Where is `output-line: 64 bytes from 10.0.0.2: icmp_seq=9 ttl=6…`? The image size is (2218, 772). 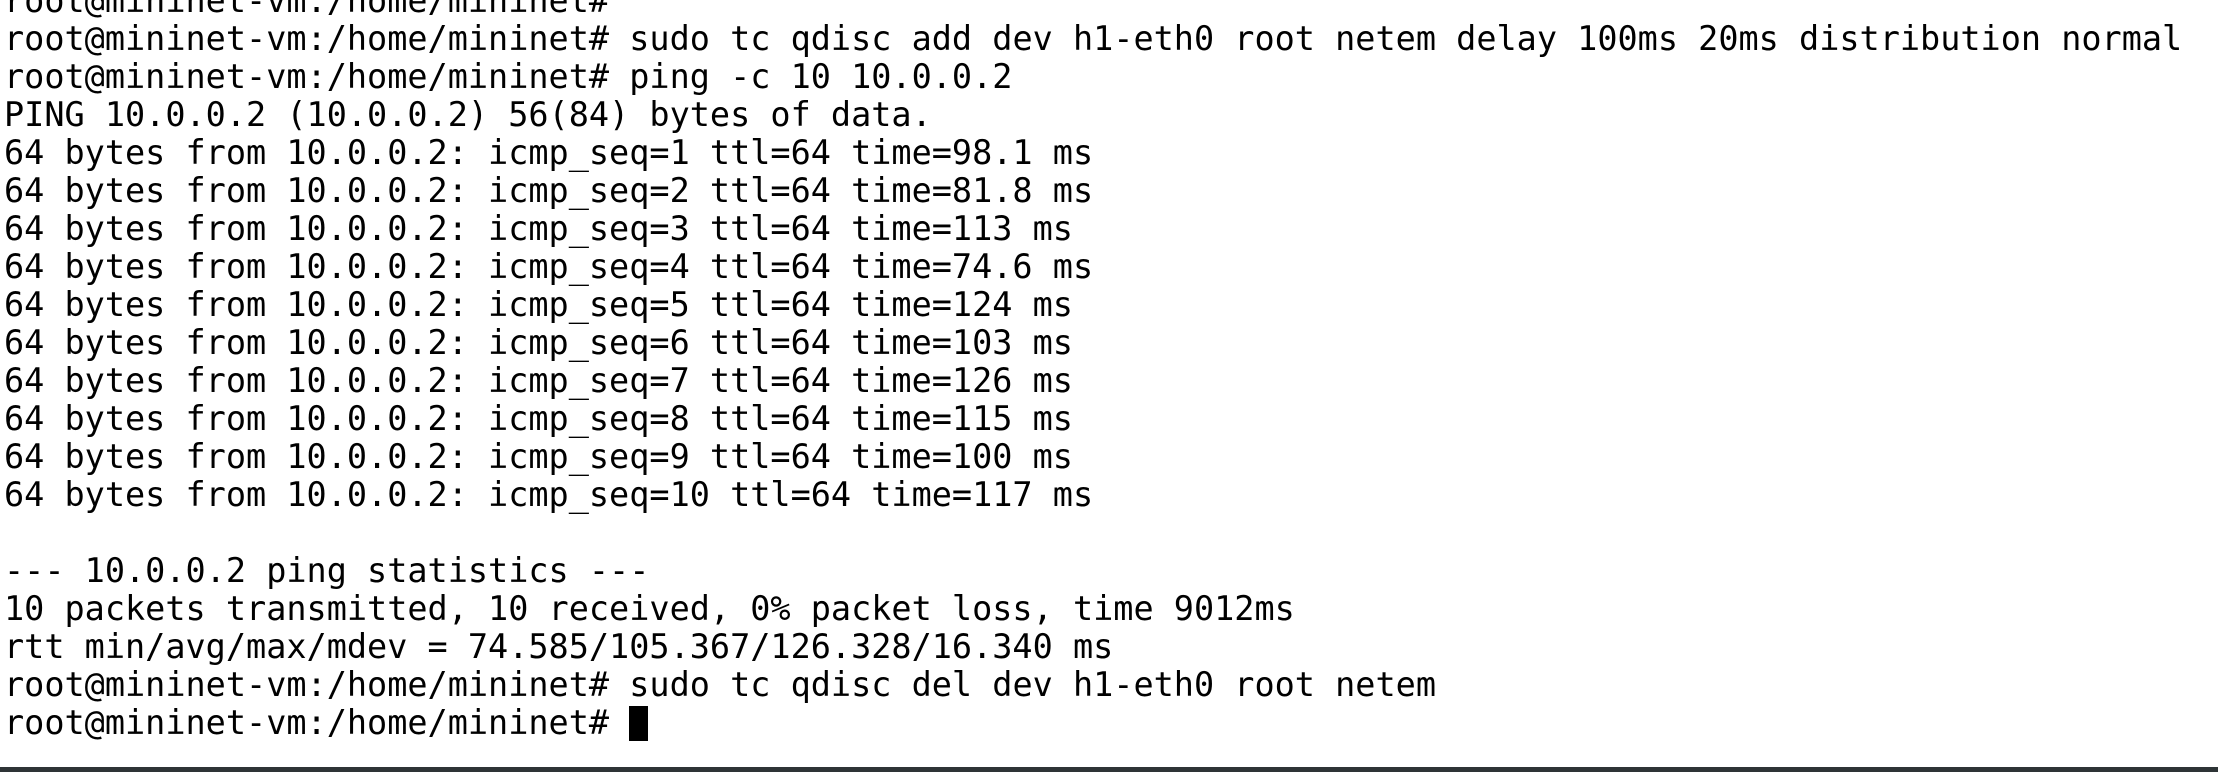 output-line: 64 bytes from 10.0.0.2: icmp_seq=9 ttl=6… is located at coordinates (1093, 457).